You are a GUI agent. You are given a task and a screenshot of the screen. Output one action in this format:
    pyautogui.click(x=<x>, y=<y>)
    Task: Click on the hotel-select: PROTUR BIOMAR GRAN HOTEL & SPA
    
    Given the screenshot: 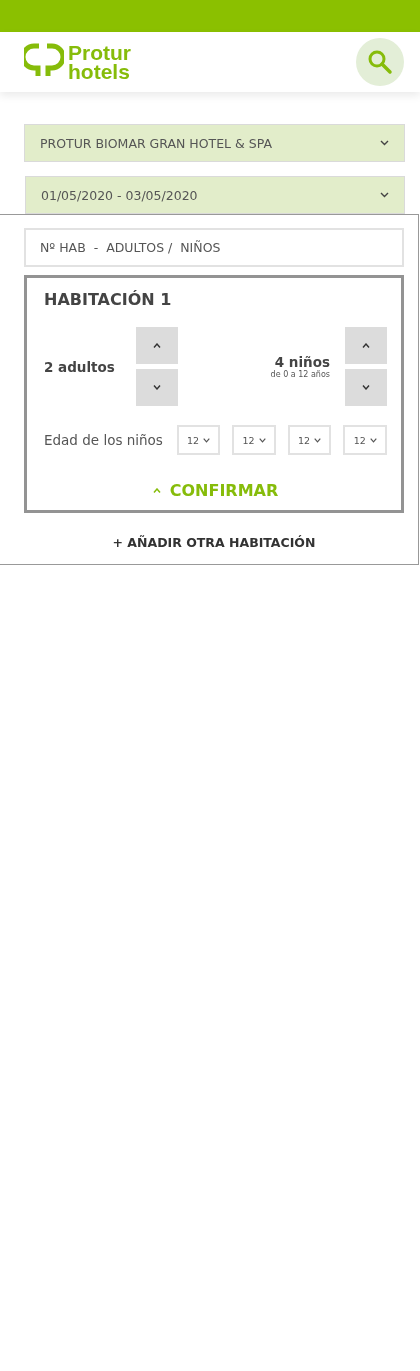 What is the action you would take?
    pyautogui.click(x=214, y=143)
    